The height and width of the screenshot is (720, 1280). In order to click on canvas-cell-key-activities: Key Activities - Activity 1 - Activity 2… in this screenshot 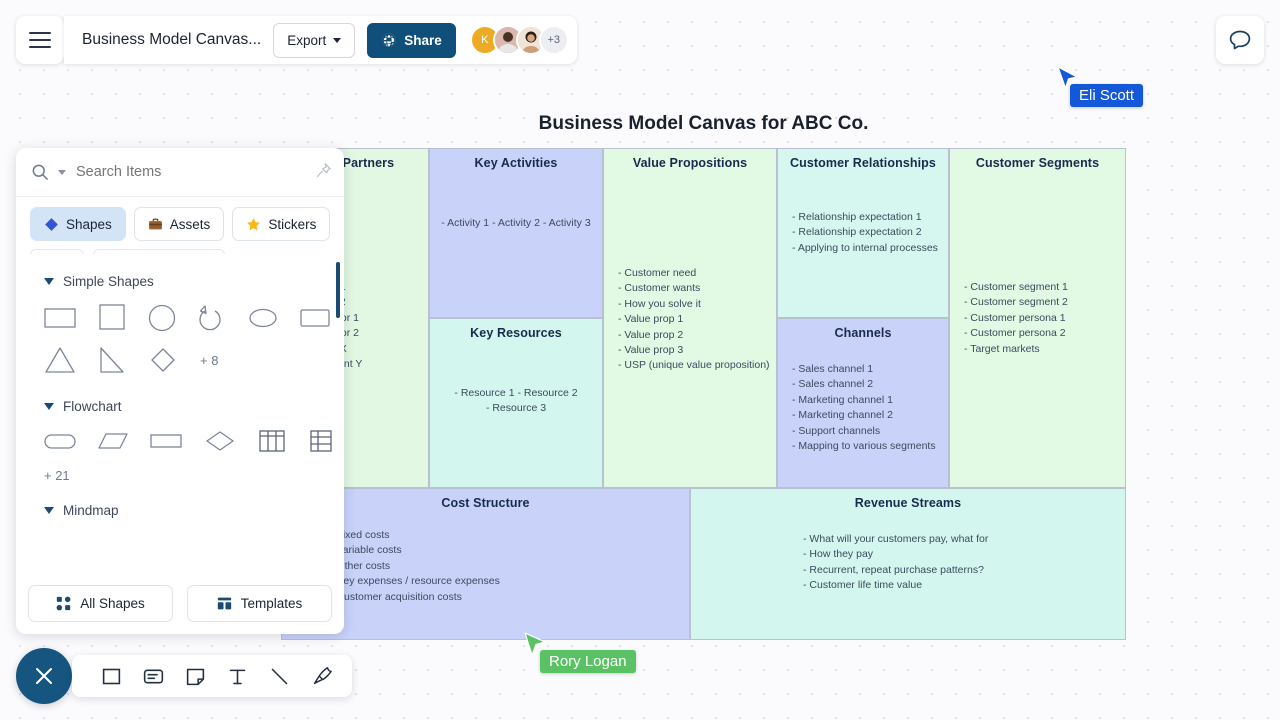, I will do `click(516, 233)`.